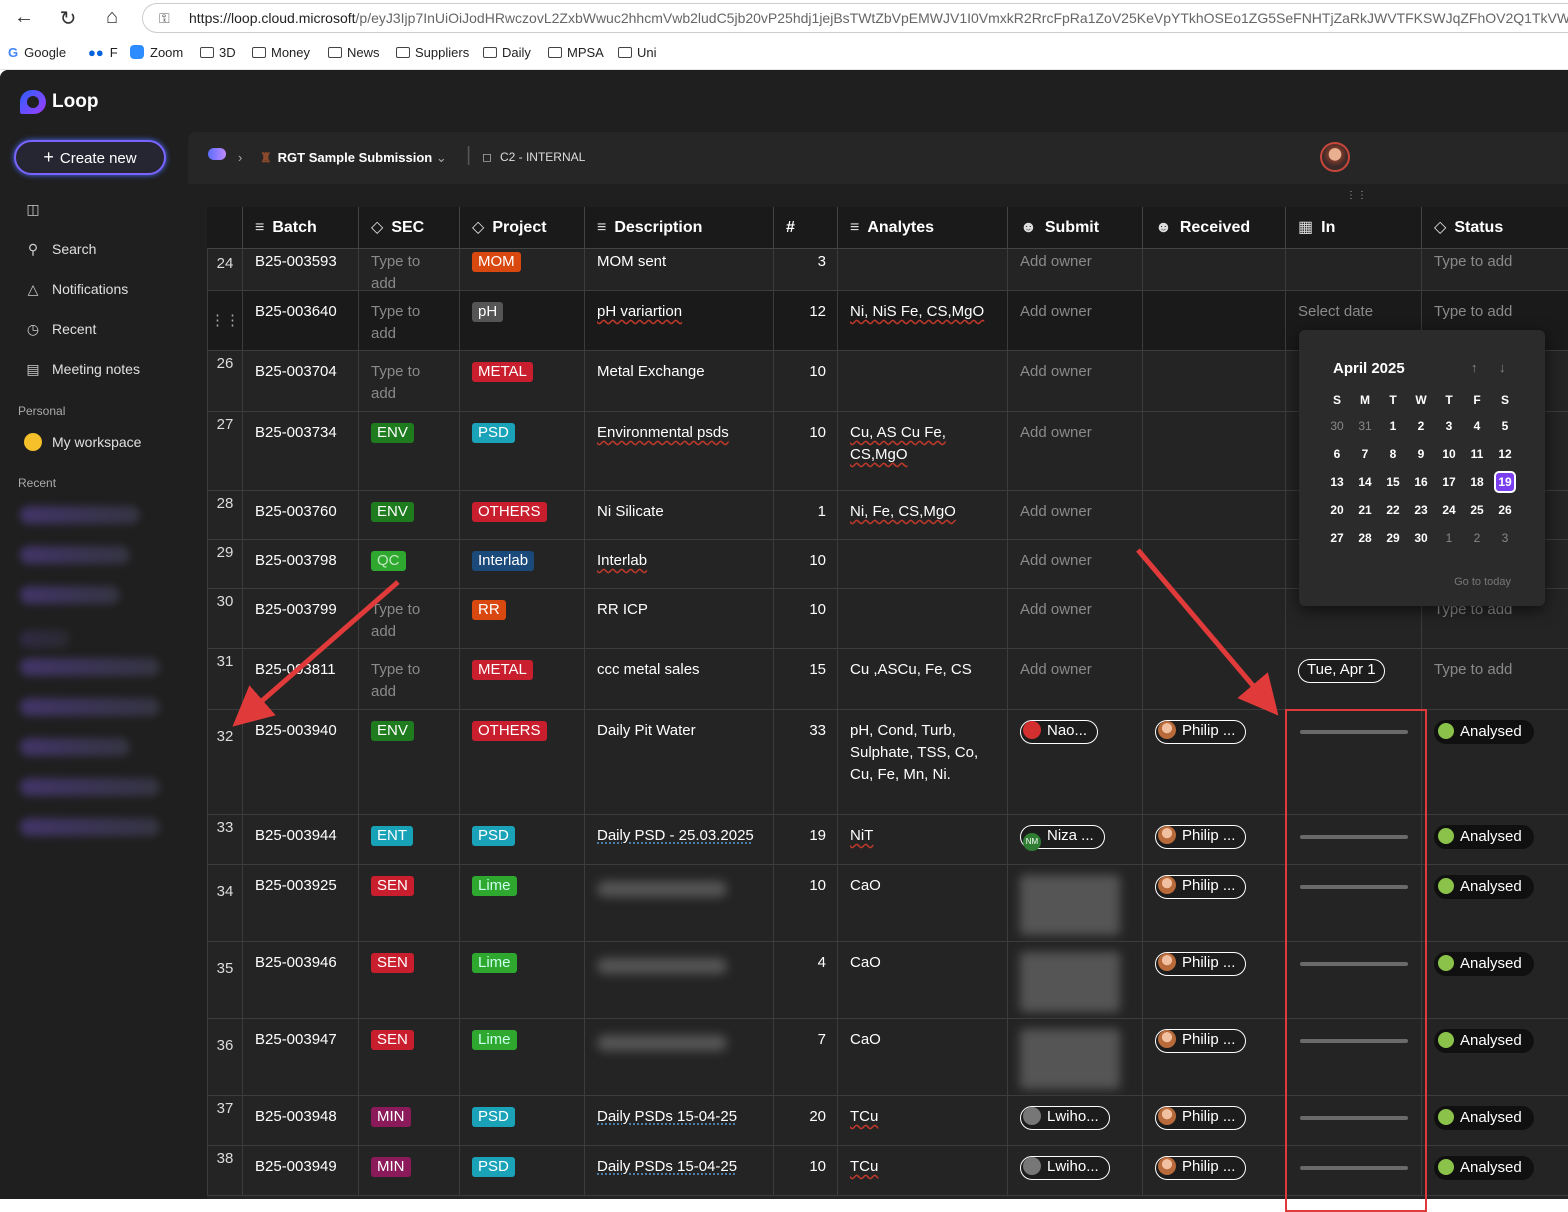  I want to click on status-badge: Analysed, so click(1484, 837).